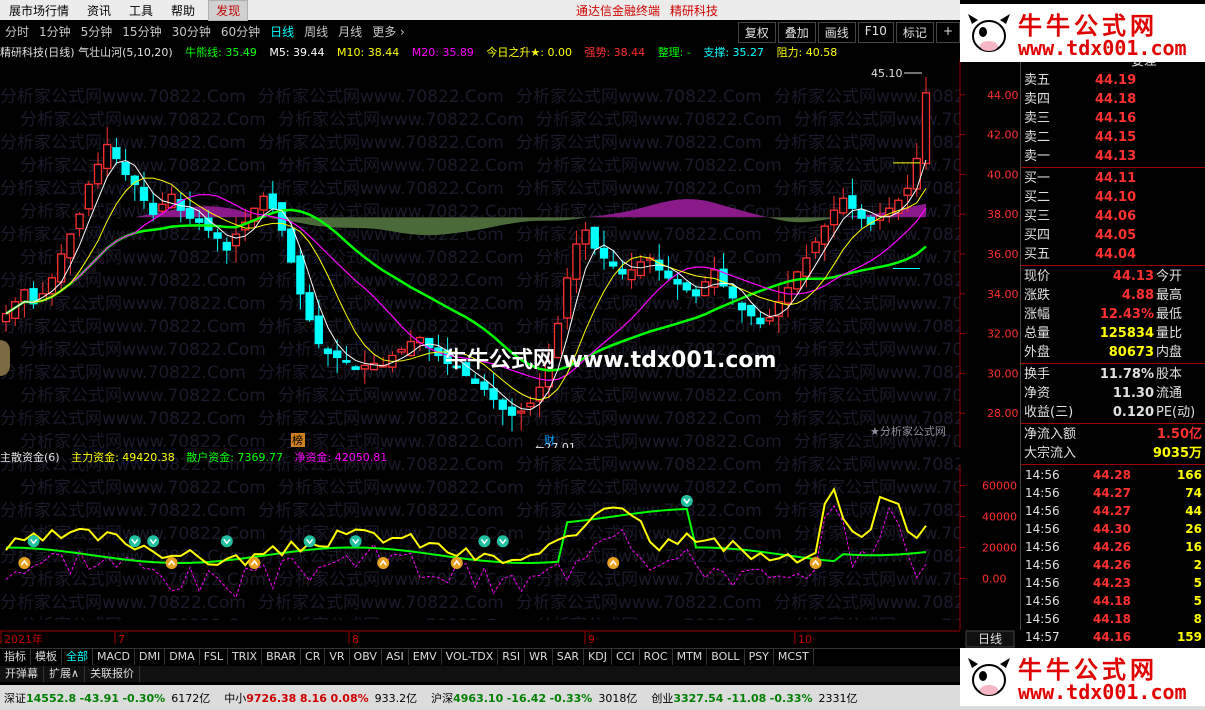  What do you see at coordinates (470, 657) in the screenshot?
I see `indicator-tab-vol-tdx: VOL-TDX` at bounding box center [470, 657].